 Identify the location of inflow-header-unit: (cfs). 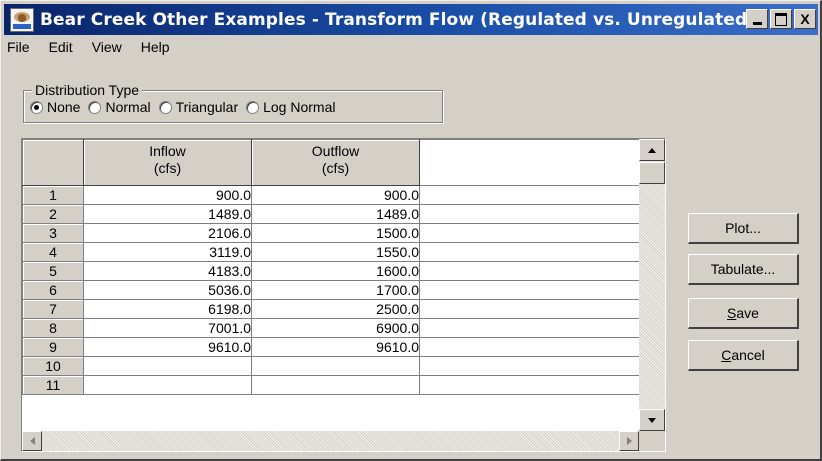
(167, 168).